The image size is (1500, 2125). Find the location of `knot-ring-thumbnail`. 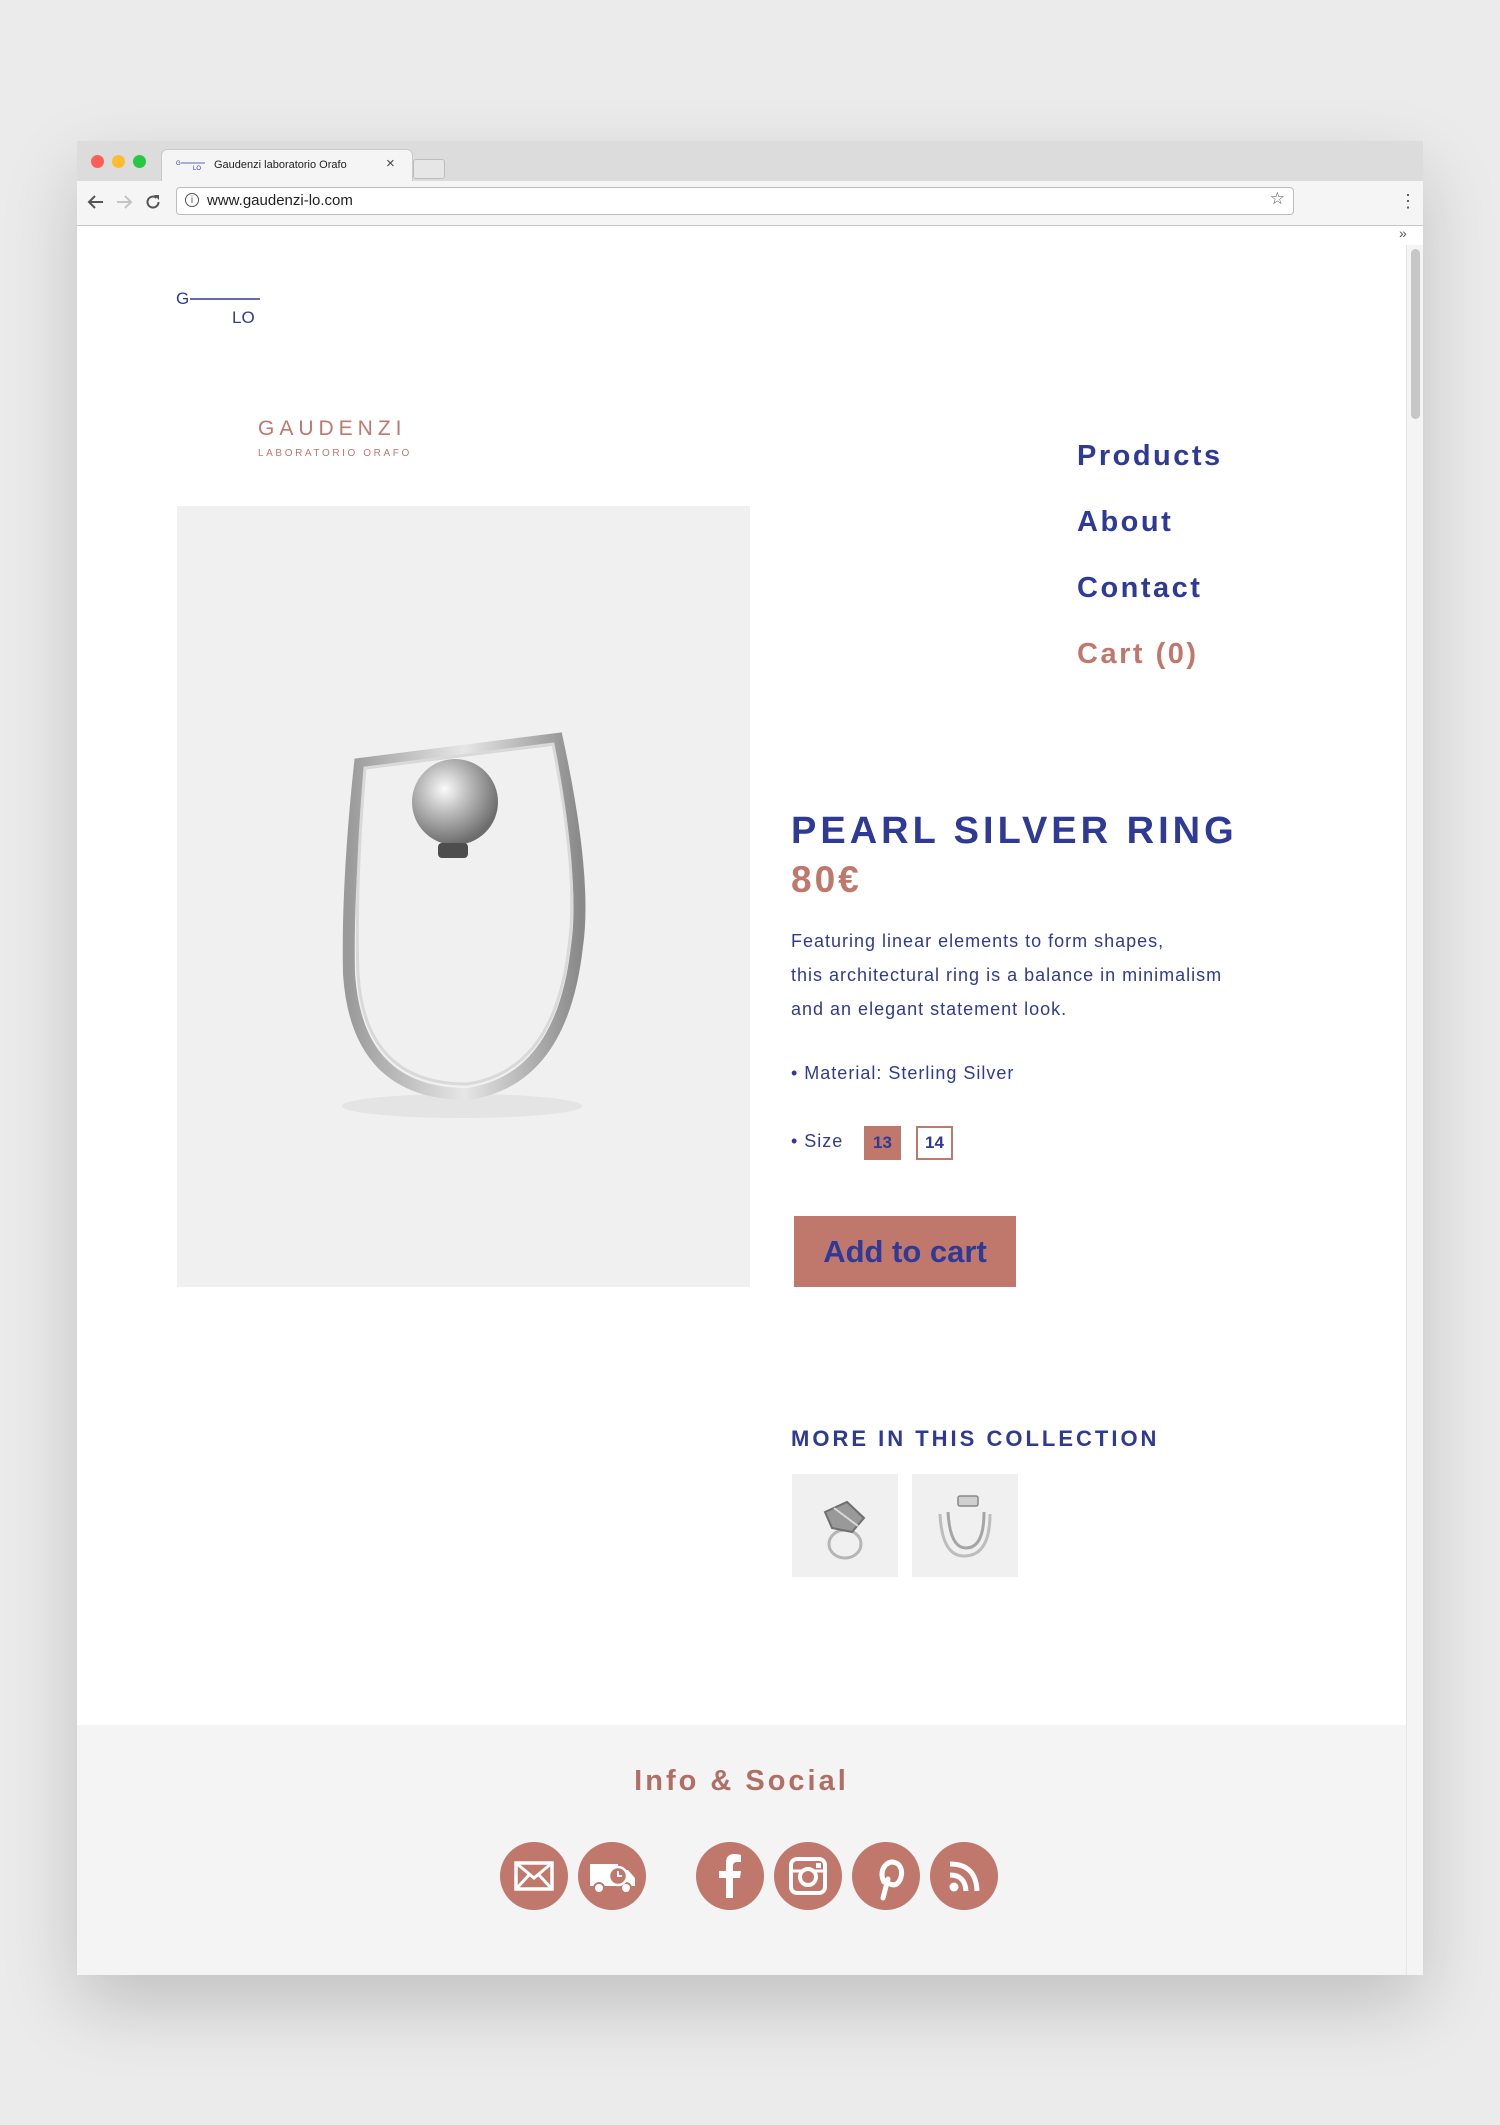

knot-ring-thumbnail is located at coordinates (844, 1530).